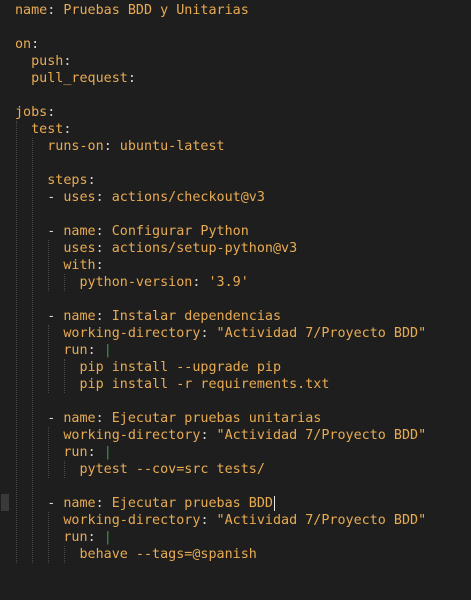 This screenshot has height=600, width=471. What do you see at coordinates (224, 282) in the screenshot?
I see `code-token: '3.9'` at bounding box center [224, 282].